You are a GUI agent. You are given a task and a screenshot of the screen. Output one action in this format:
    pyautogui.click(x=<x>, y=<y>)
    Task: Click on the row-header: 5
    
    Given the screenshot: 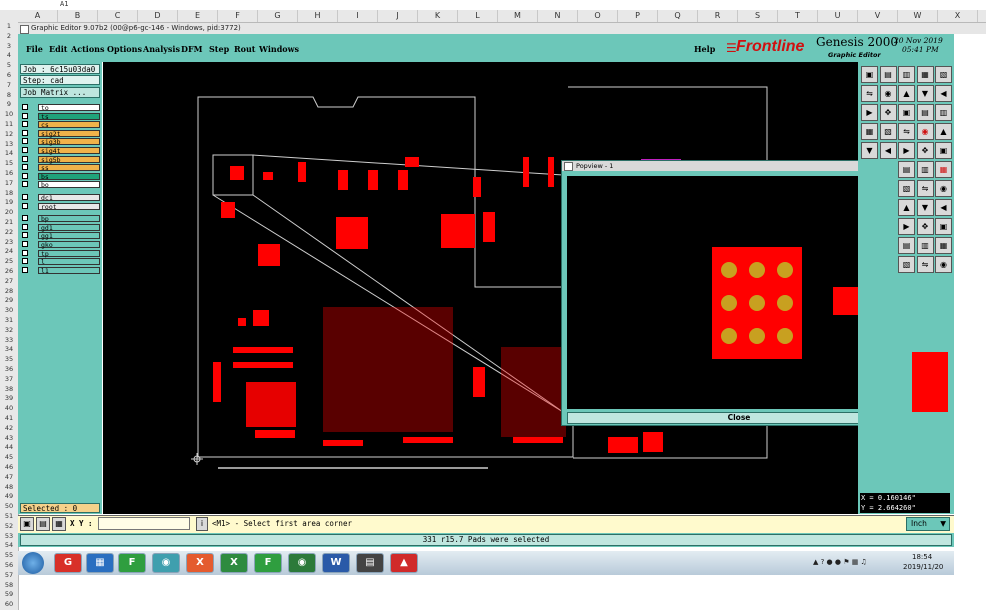 What is the action you would take?
    pyautogui.click(x=9, y=65)
    